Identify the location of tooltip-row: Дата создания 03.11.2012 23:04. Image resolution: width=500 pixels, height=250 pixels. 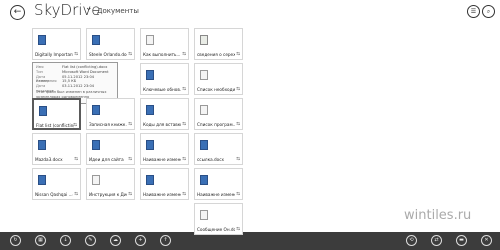
(75, 88).